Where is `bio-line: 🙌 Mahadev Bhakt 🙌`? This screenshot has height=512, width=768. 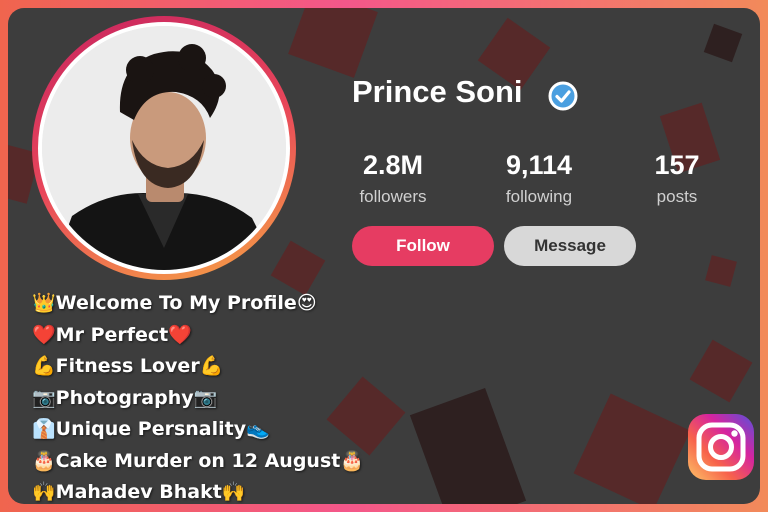
bio-line: 🙌 Mahadev Bhakt 🙌 is located at coordinates (198, 490).